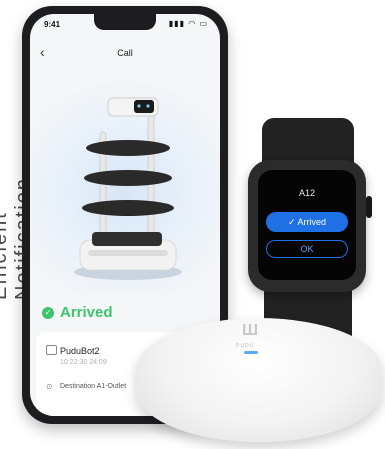  I want to click on arrived-status: ✓ Arrived, so click(77, 312).